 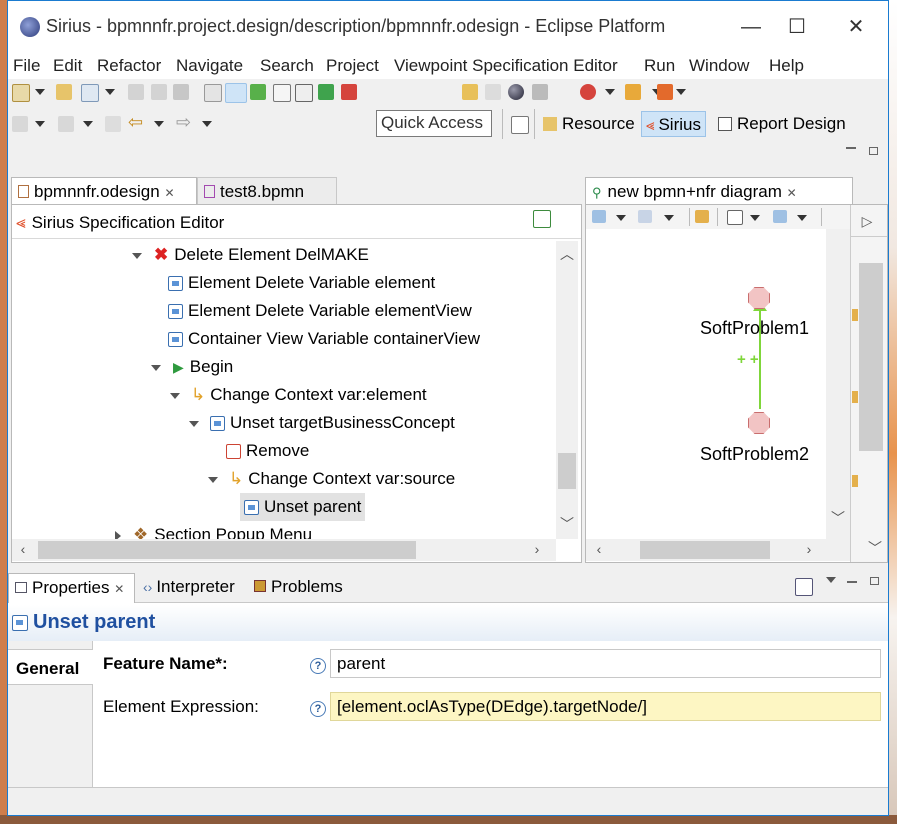 What do you see at coordinates (567, 524) in the screenshot?
I see `scroll-down-icon: ﹀` at bounding box center [567, 524].